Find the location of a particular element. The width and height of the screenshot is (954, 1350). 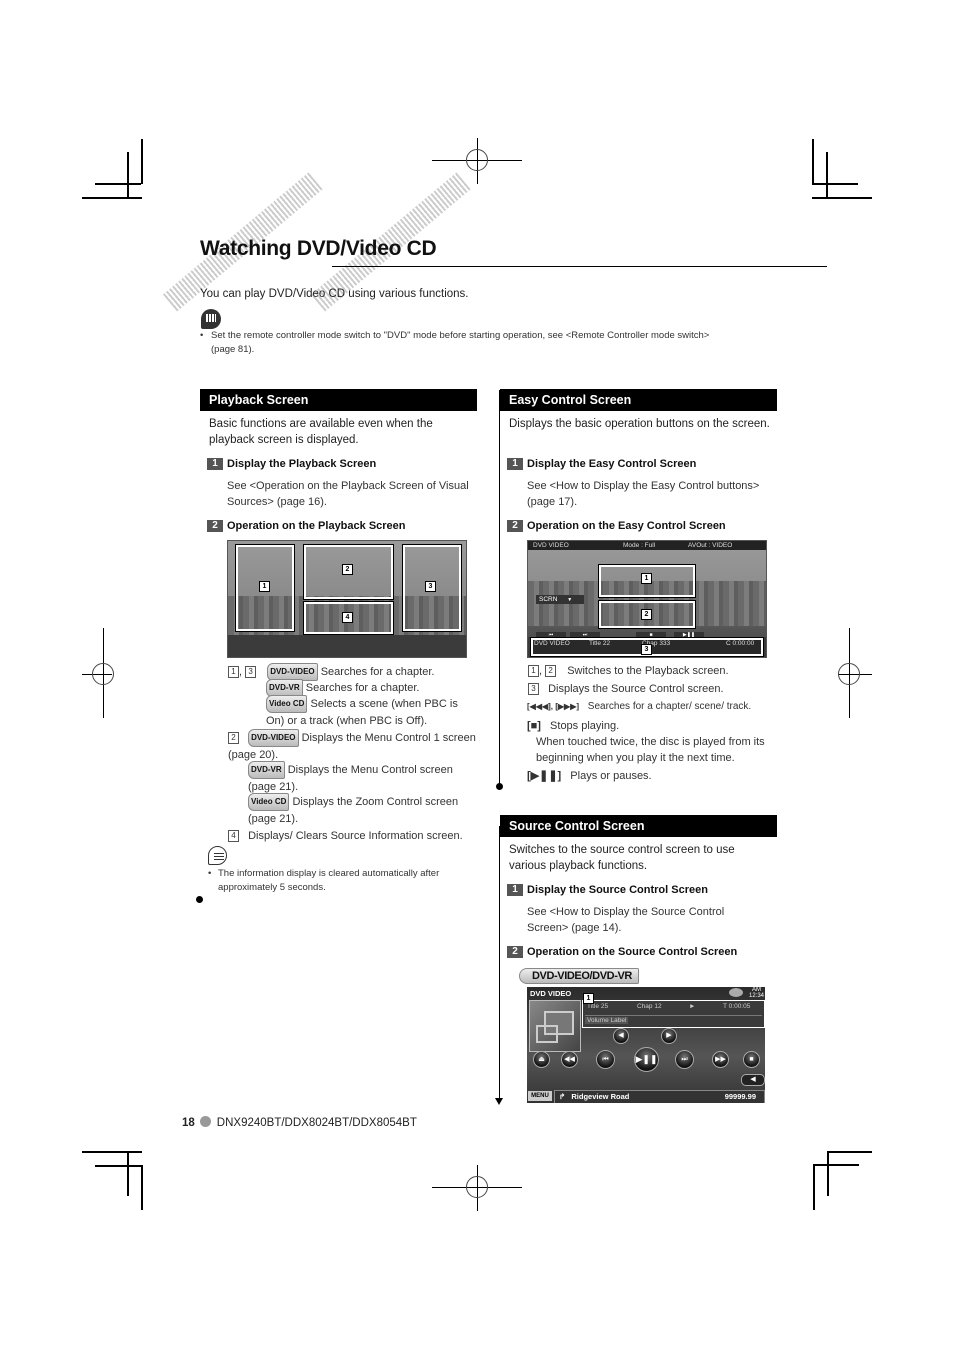

volume-label: Volume Label is located at coordinates (607, 1020).